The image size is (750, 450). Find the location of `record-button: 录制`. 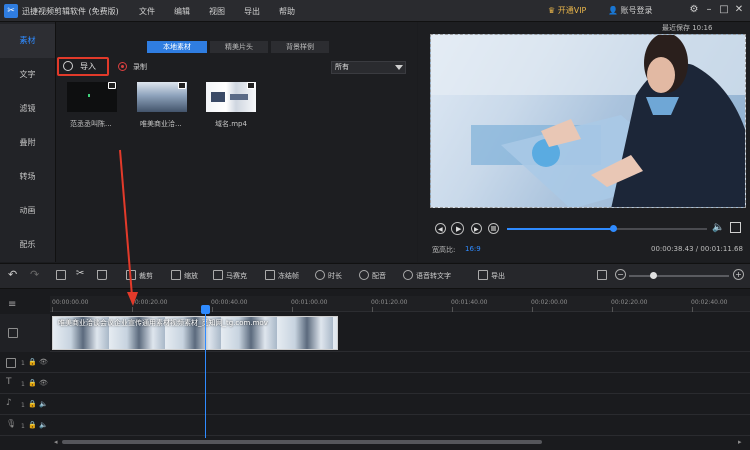

record-button: 录制 is located at coordinates (140, 67).